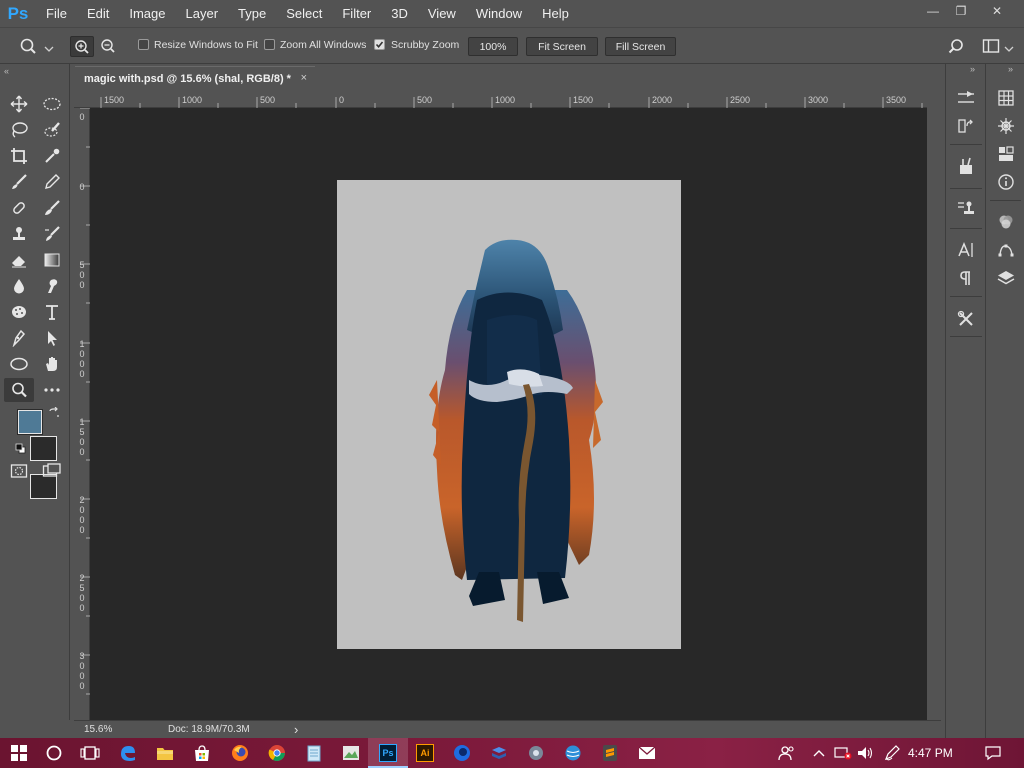  Describe the element at coordinates (52, 156) in the screenshot. I see `eyedropper-tool-icon` at that location.